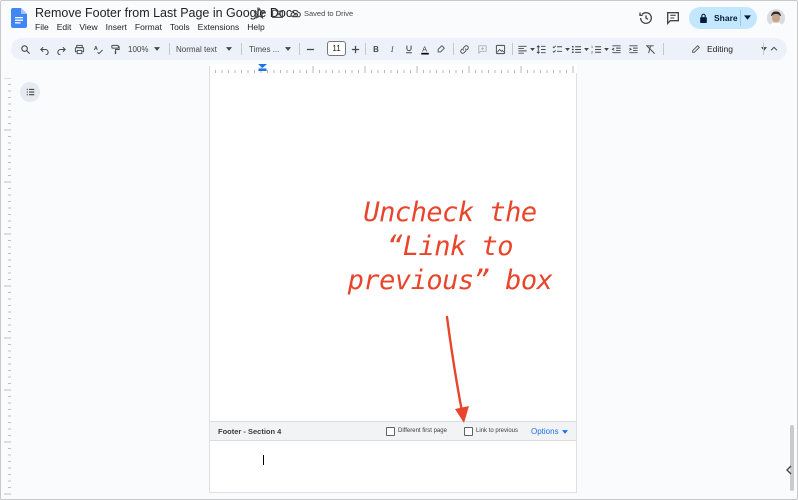 The height and width of the screenshot is (500, 798). What do you see at coordinates (336, 48) in the screenshot?
I see `font-size-input: 11` at bounding box center [336, 48].